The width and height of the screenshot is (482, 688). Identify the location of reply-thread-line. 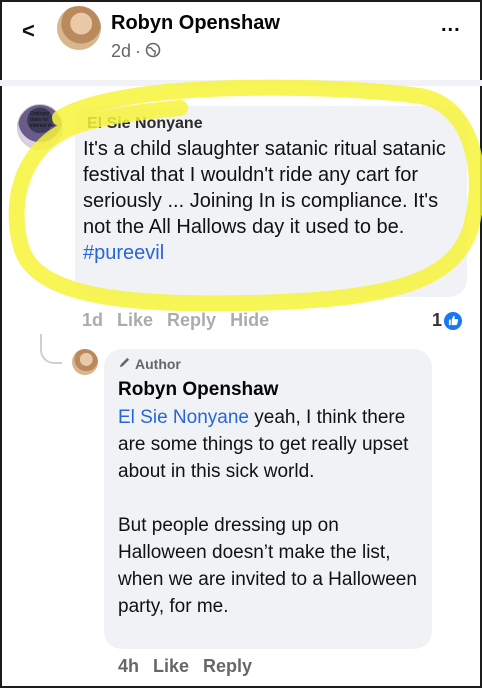
(51, 349).